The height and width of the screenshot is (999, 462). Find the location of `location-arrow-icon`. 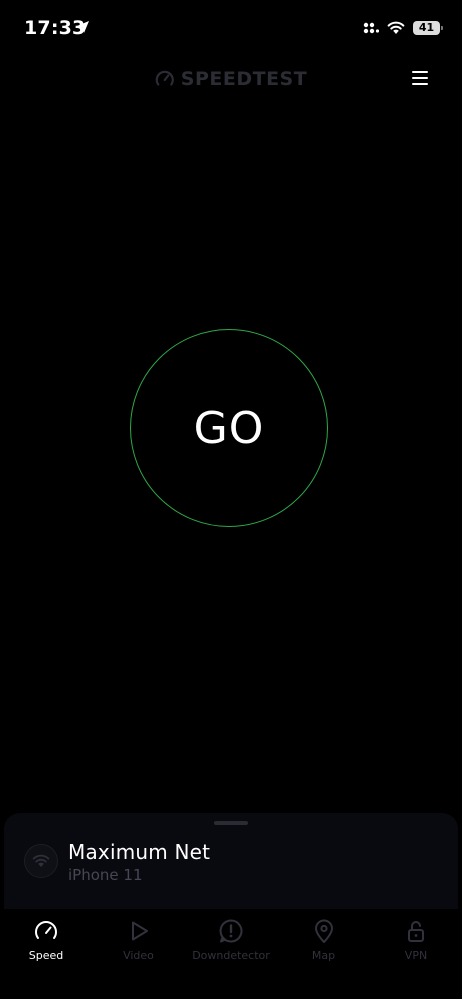

location-arrow-icon is located at coordinates (83, 27).